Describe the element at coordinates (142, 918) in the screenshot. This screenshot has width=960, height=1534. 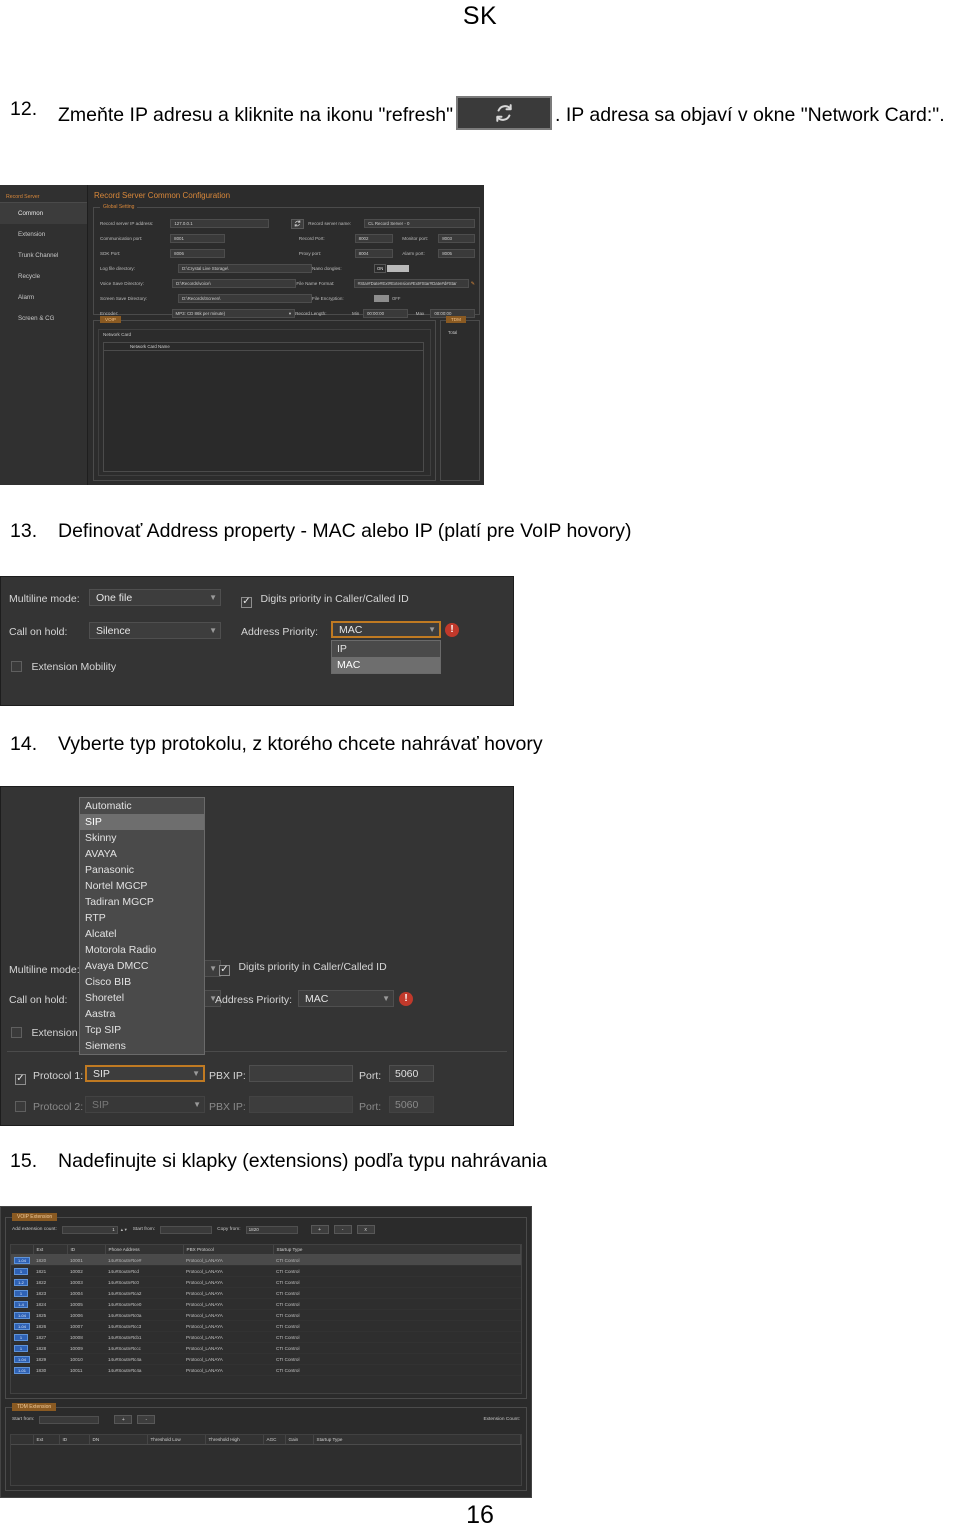
I see `menu-item-rtp: RTP` at that location.